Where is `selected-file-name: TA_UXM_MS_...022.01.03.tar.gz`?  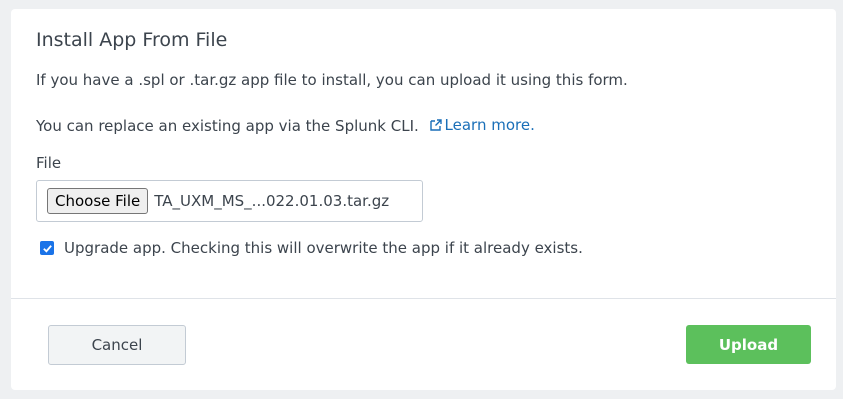
selected-file-name: TA_UXM_MS_...022.01.03.tar.gz is located at coordinates (272, 201).